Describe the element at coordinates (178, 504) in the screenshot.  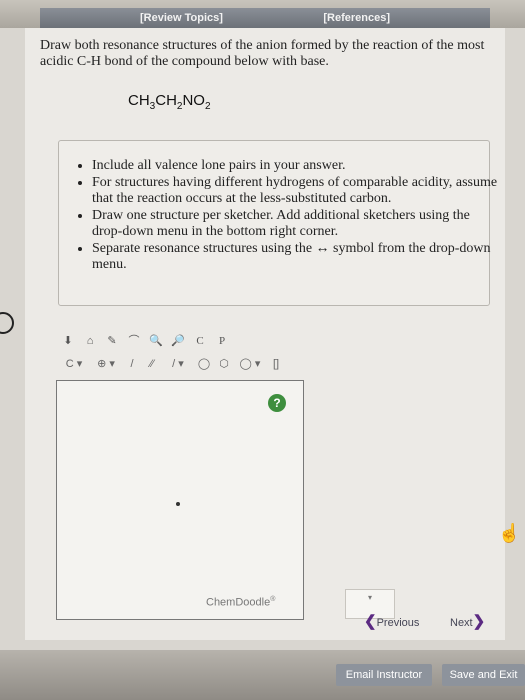
I see `canvas-dot` at that location.